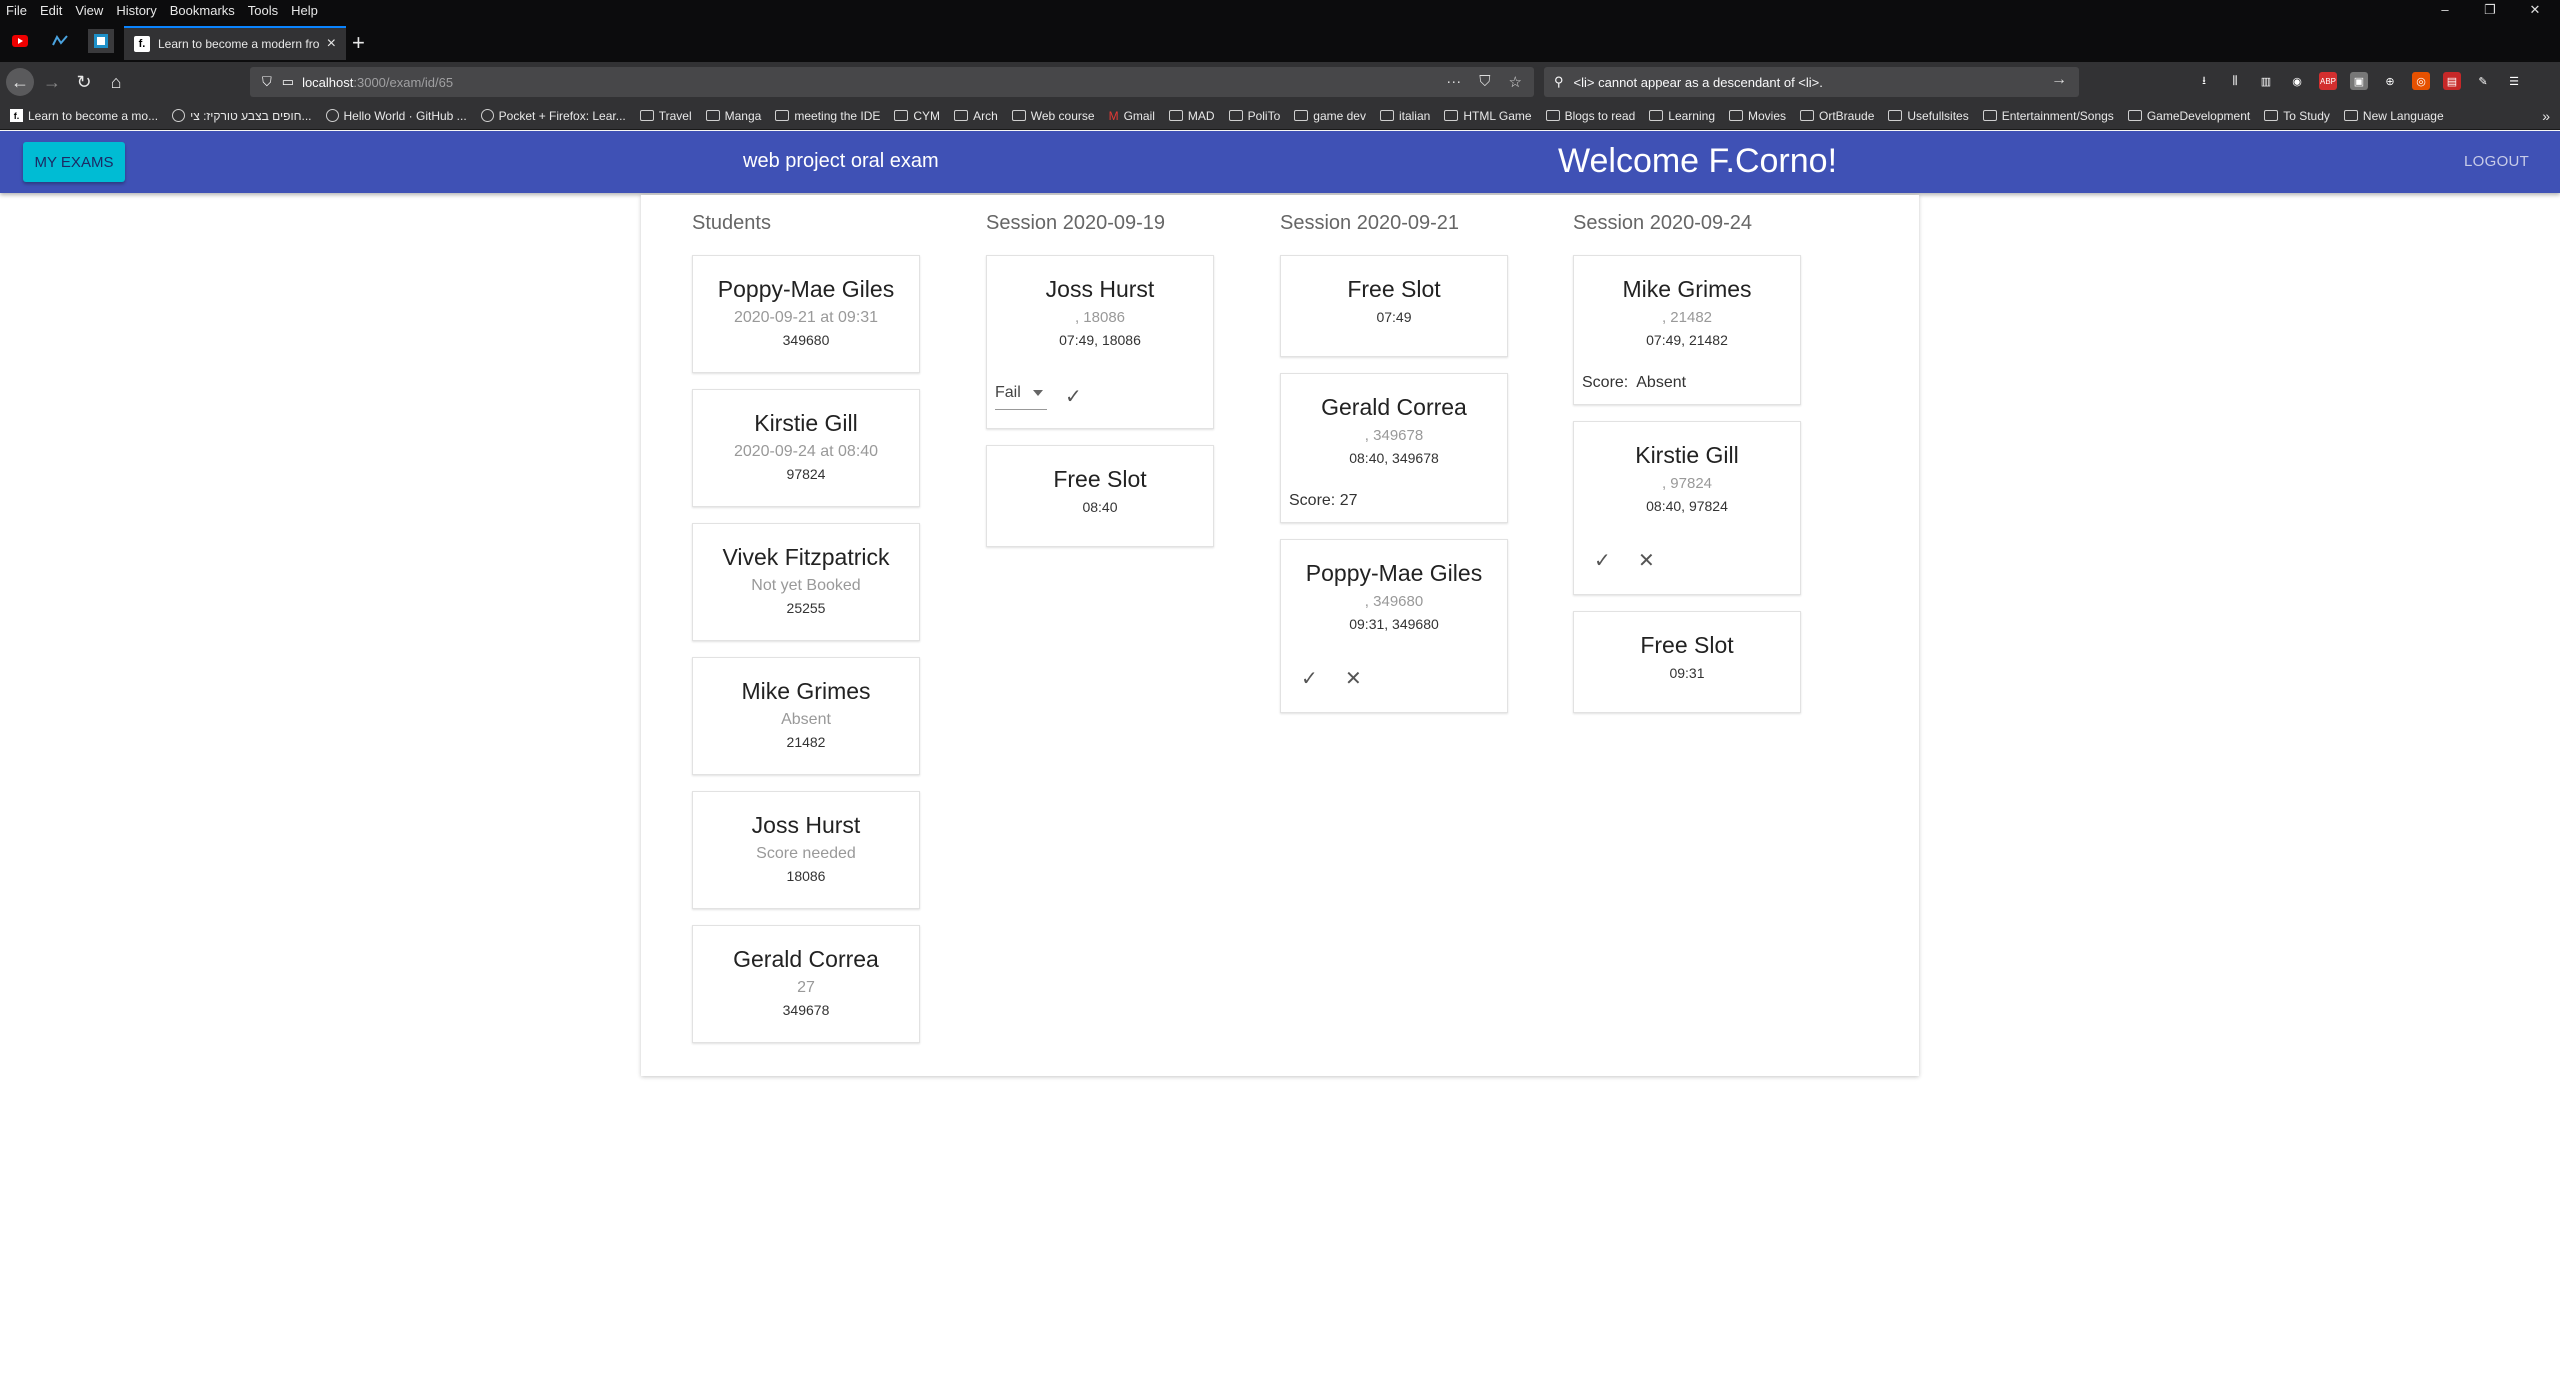  I want to click on bookmark-label: Learning, so click(1691, 115).